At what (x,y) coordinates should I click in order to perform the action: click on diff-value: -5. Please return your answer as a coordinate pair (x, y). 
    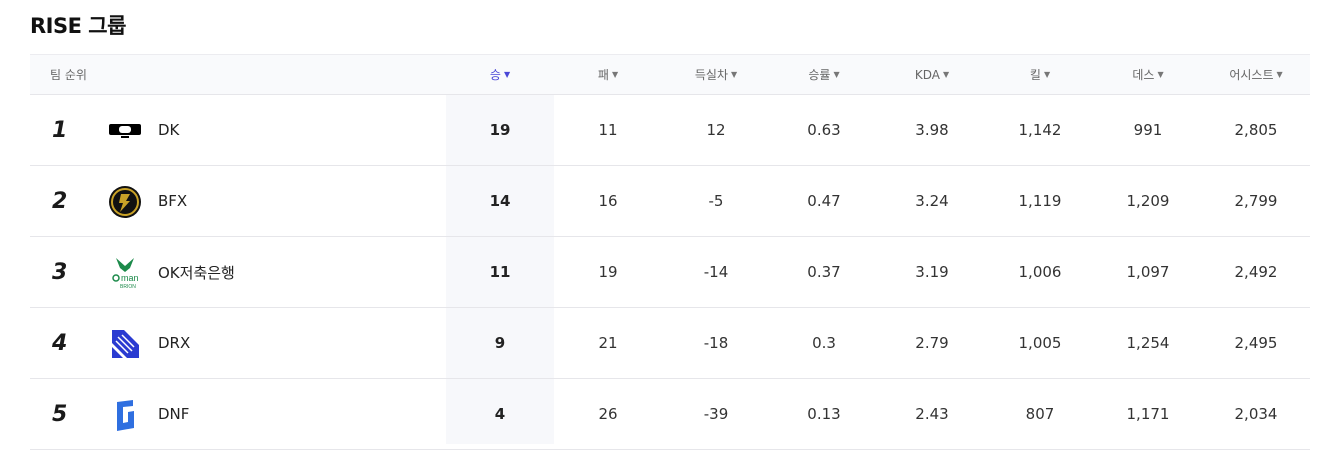
    Looking at the image, I should click on (716, 201).